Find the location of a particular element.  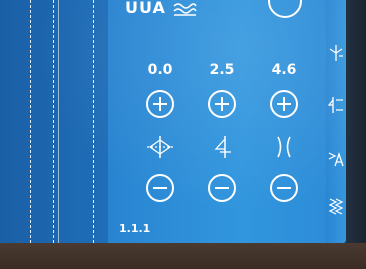

zigzag-icon is located at coordinates (336, 206).